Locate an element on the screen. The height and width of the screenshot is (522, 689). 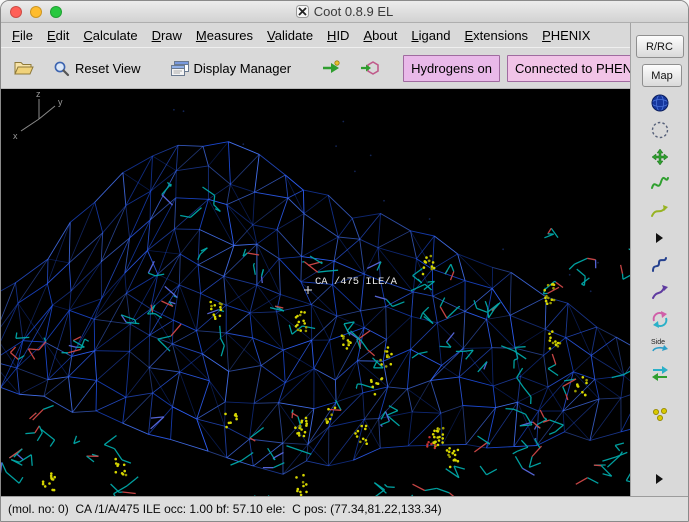
menu-file: File is located at coordinates (22, 35).